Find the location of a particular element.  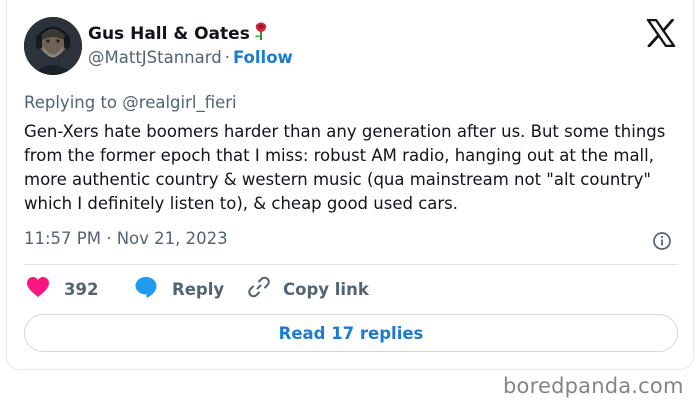

author-handle: @MattJStannard is located at coordinates (155, 57).